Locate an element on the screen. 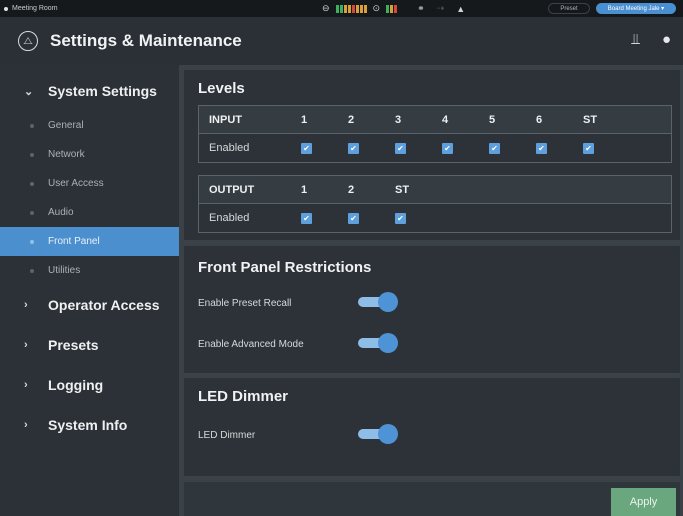 This screenshot has height=516, width=683. sidebar-section-label: System Settings is located at coordinates (102, 91).